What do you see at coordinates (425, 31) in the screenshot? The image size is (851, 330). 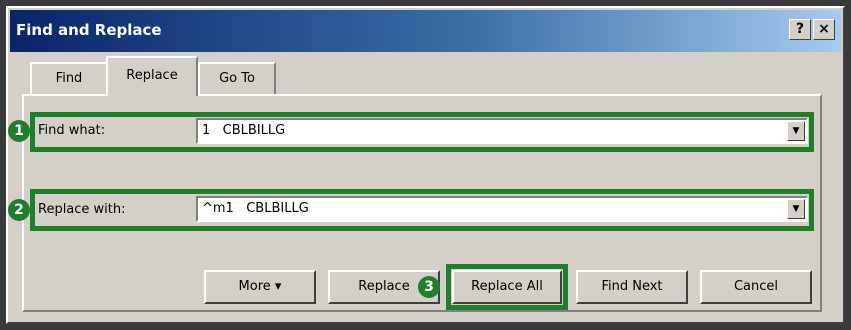 I see `title-bar: Find and Replace ? ×` at bounding box center [425, 31].